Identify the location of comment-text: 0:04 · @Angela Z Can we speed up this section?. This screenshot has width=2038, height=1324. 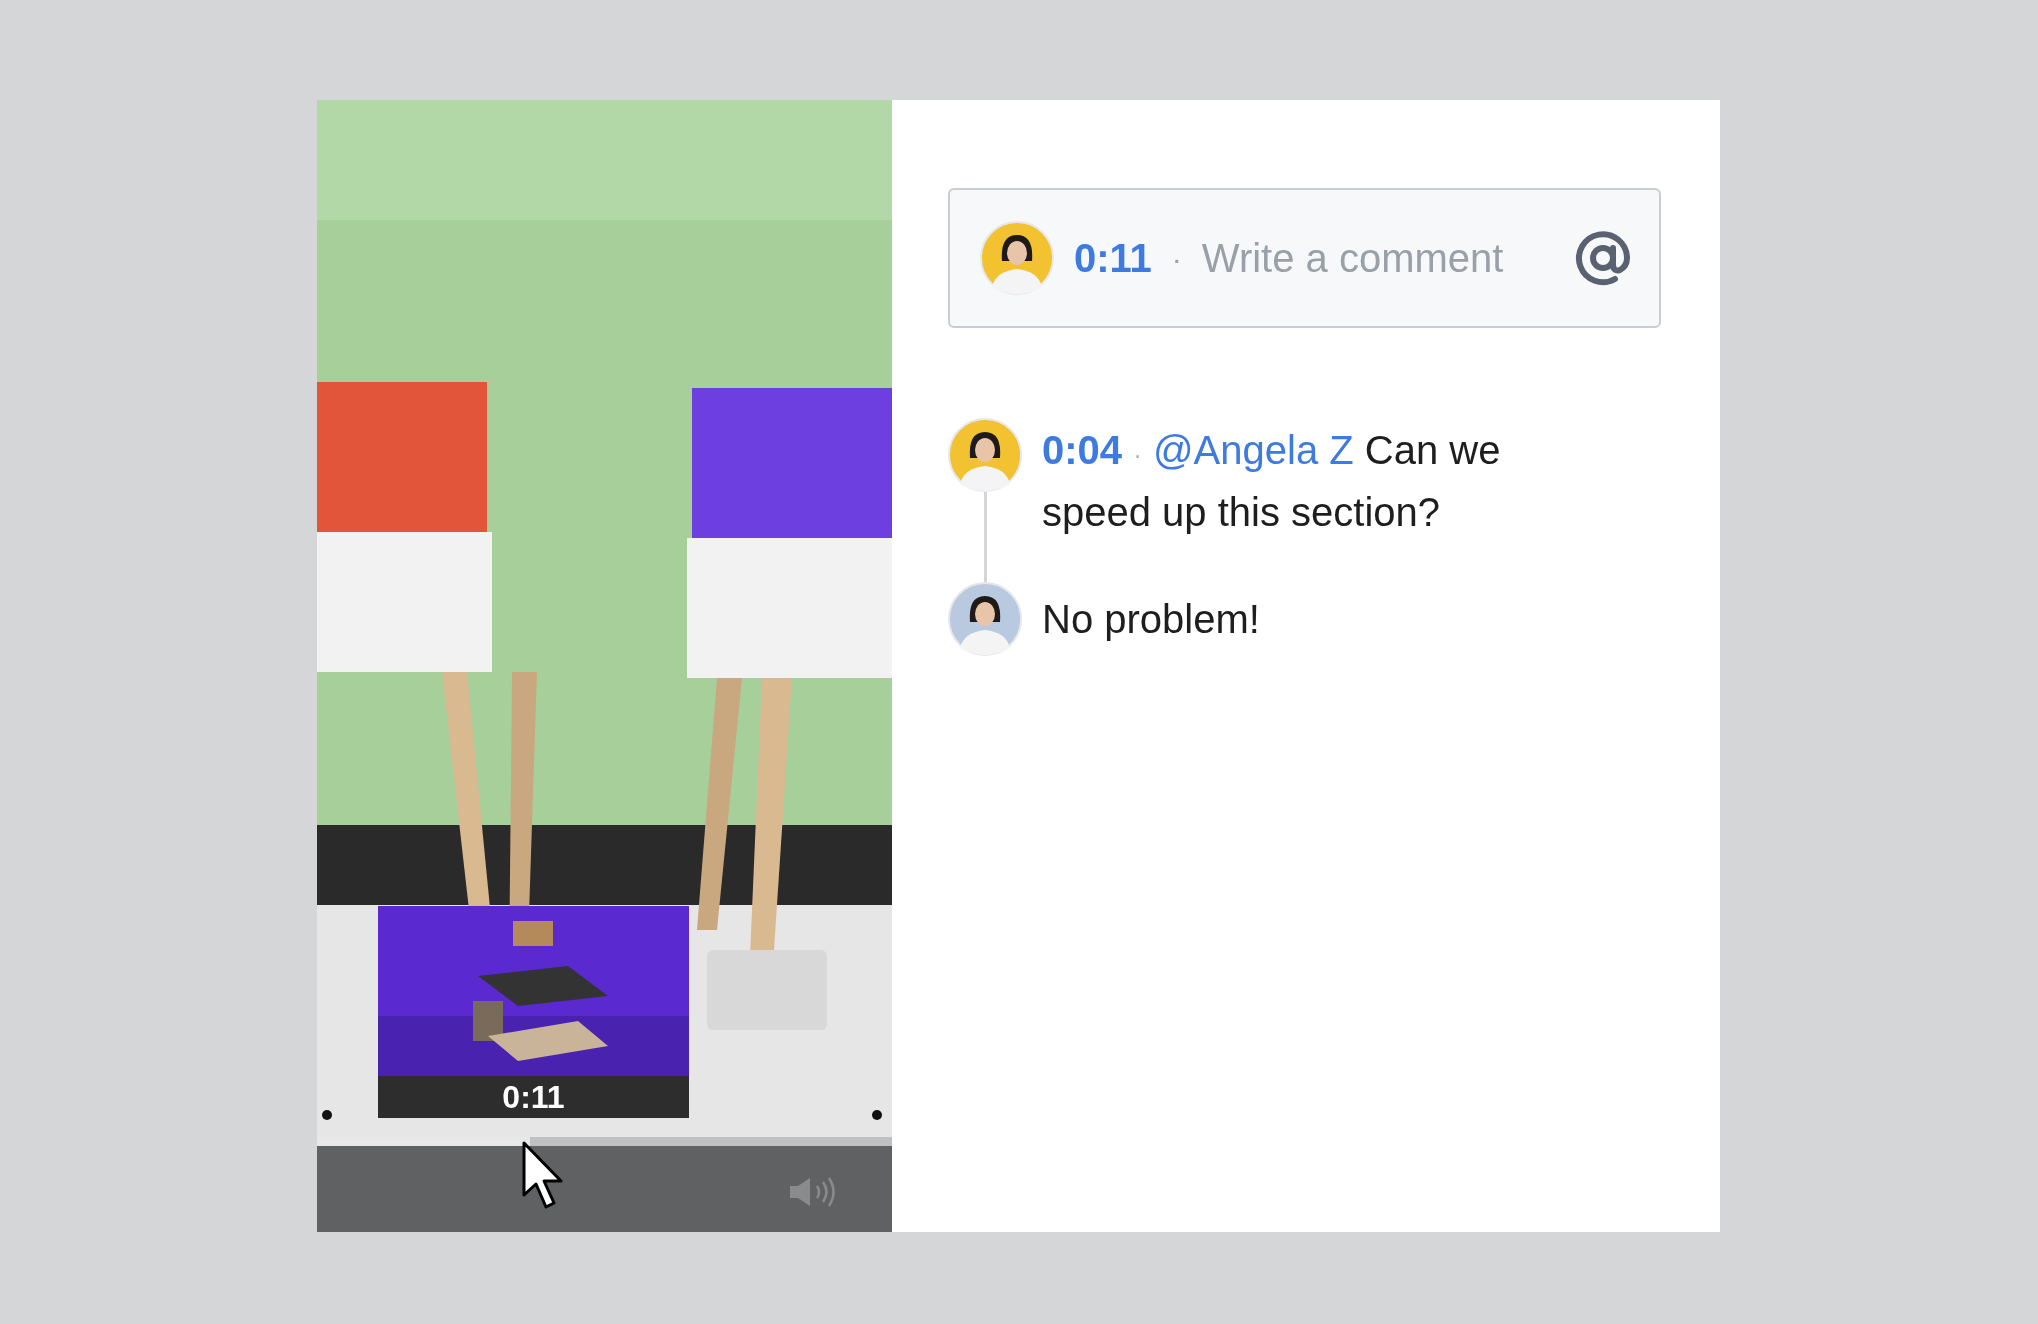
(1272, 481).